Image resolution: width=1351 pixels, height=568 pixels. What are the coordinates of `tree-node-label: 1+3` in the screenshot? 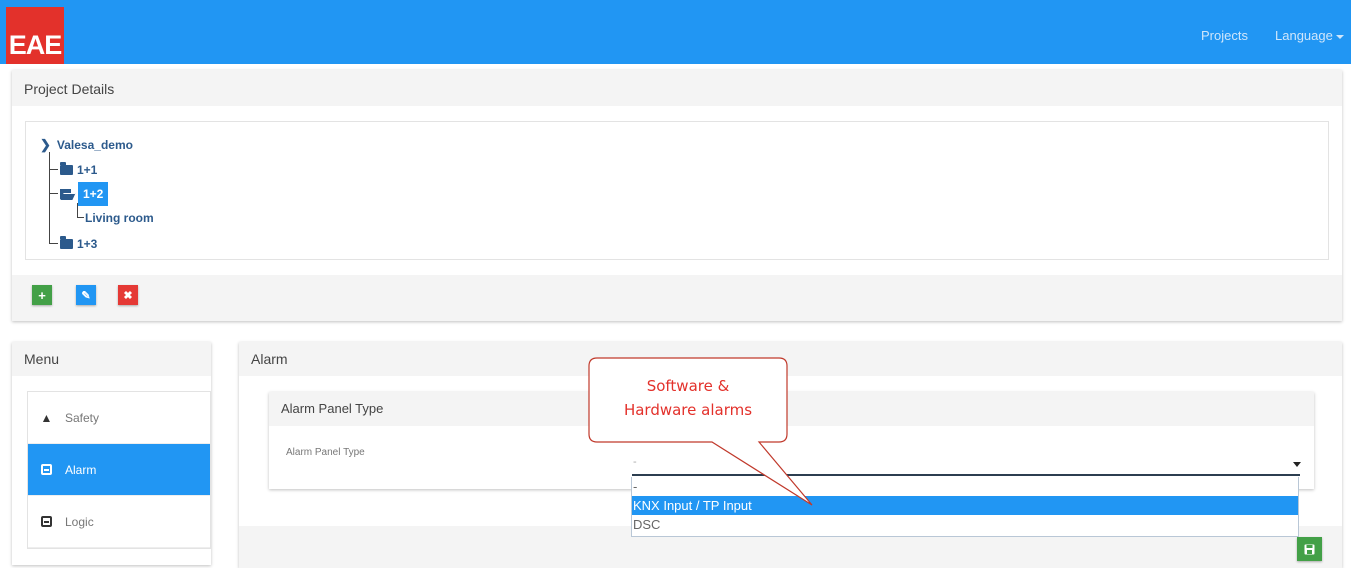 It's located at (87, 244).